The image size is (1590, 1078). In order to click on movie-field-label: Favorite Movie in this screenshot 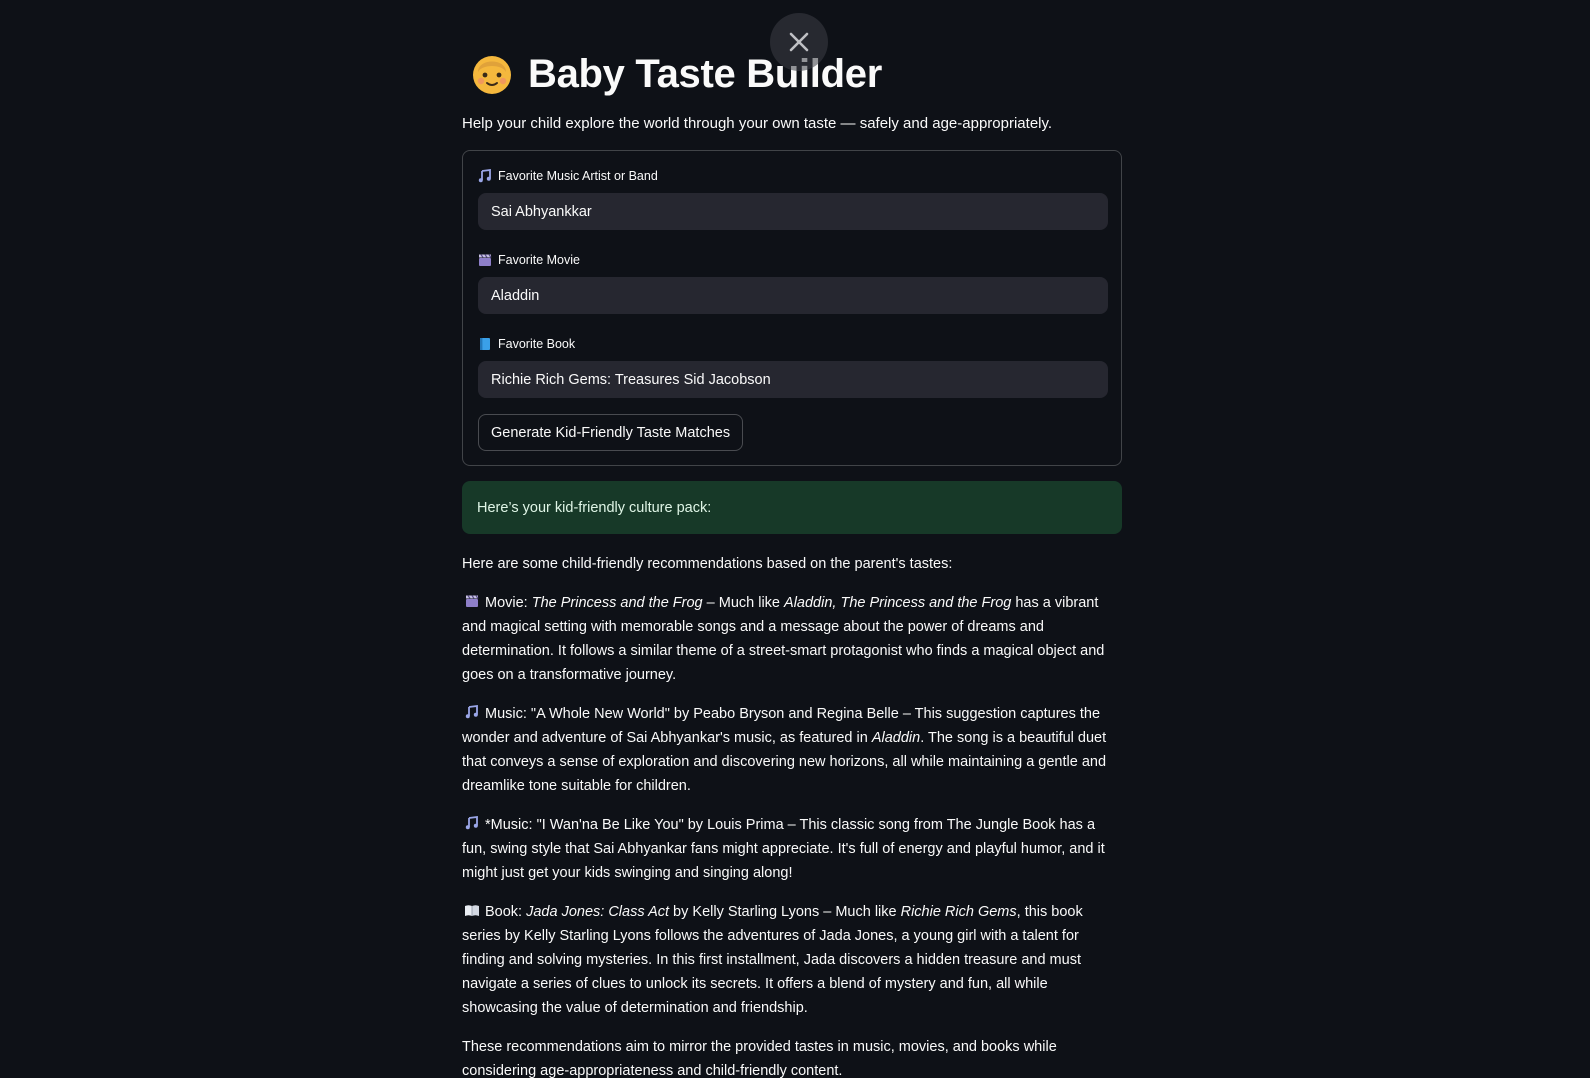, I will do `click(792, 260)`.